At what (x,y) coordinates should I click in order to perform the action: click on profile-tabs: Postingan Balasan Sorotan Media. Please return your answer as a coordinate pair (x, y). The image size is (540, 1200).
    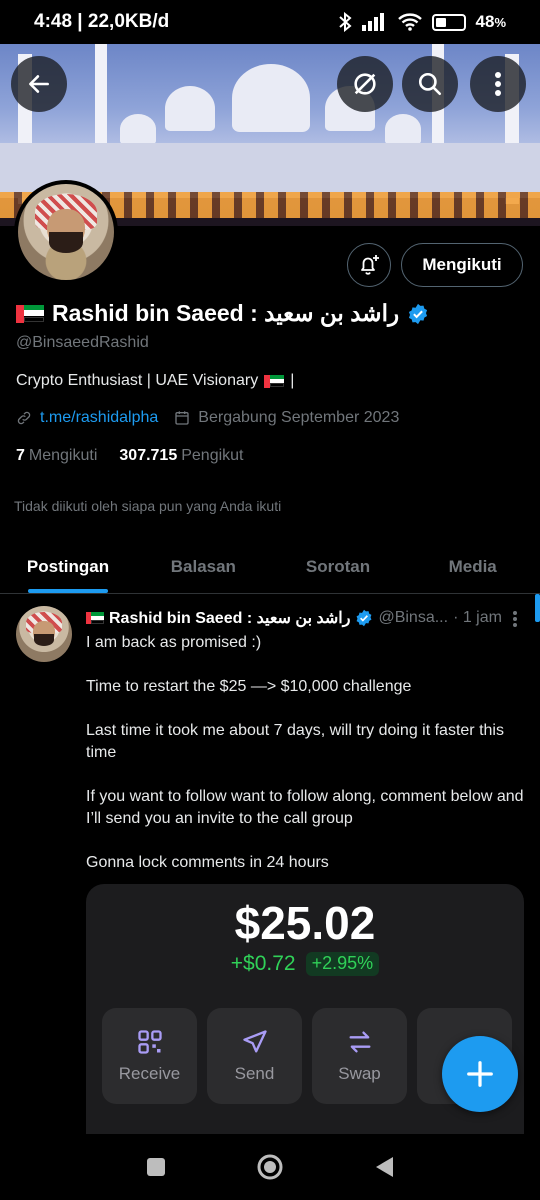
    Looking at the image, I should click on (270, 567).